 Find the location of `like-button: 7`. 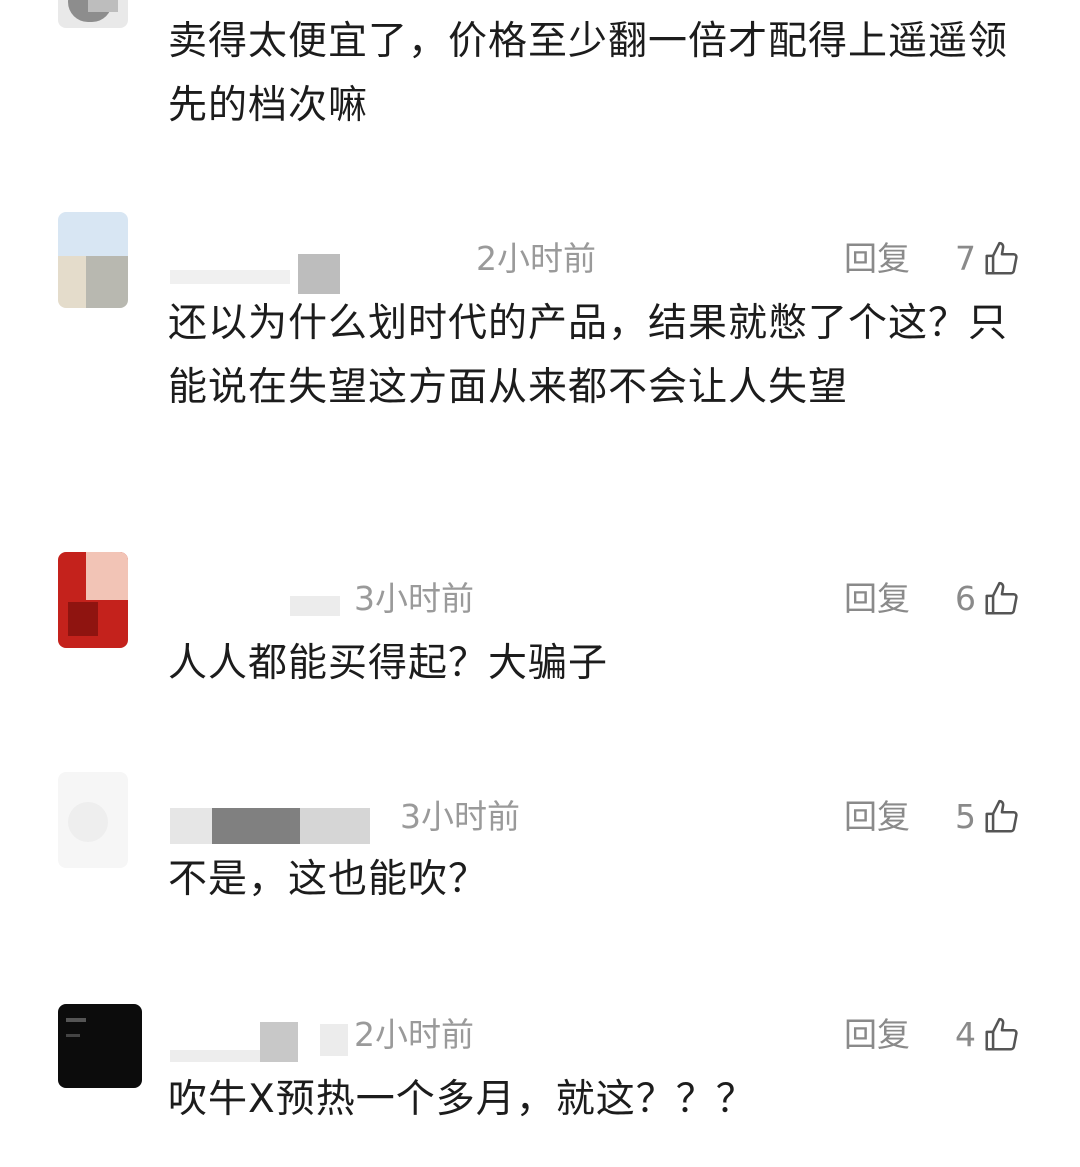

like-button: 7 is located at coordinates (987, 259).